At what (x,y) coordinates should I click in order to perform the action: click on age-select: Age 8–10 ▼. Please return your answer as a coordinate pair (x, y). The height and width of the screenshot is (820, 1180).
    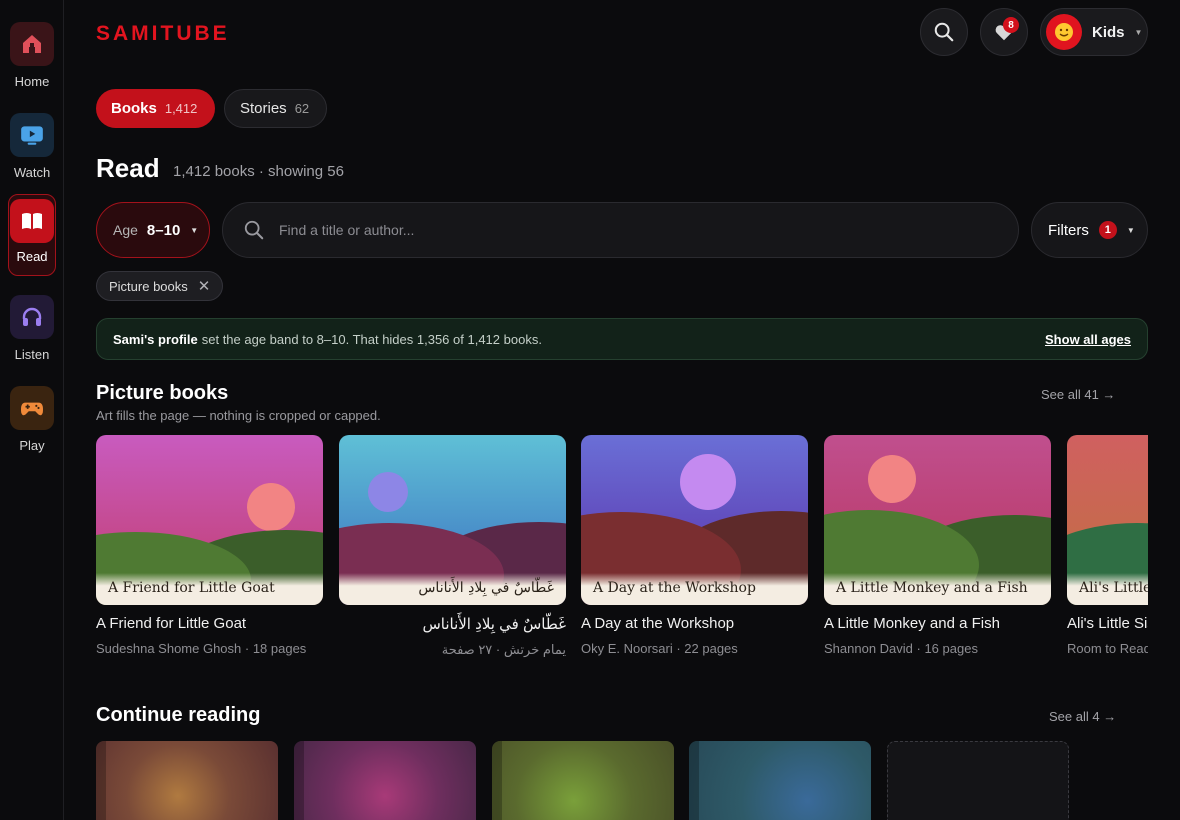
    Looking at the image, I should click on (153, 230).